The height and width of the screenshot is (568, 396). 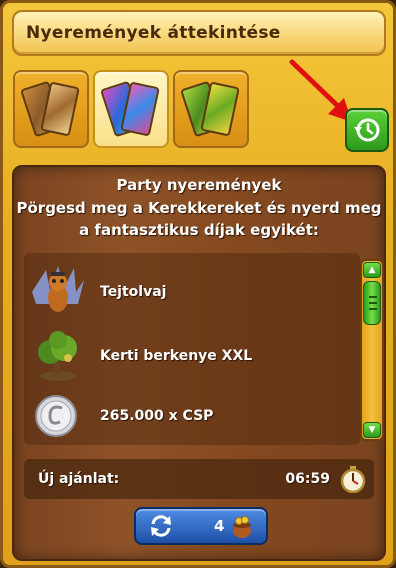 What do you see at coordinates (307, 479) in the screenshot?
I see `new-offer-timer: 06:59` at bounding box center [307, 479].